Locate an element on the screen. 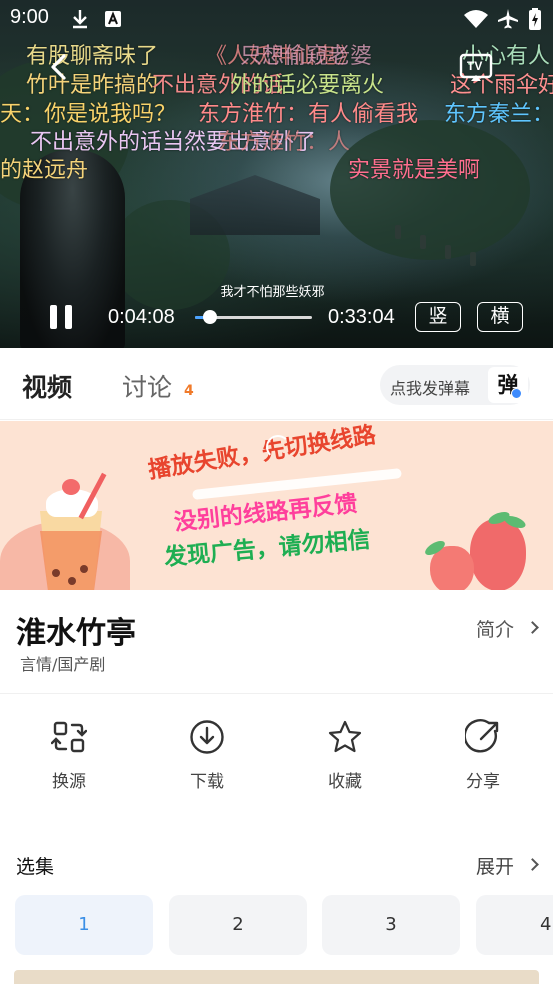 This screenshot has height=984, width=553. episode-button: 2 is located at coordinates (238, 925).